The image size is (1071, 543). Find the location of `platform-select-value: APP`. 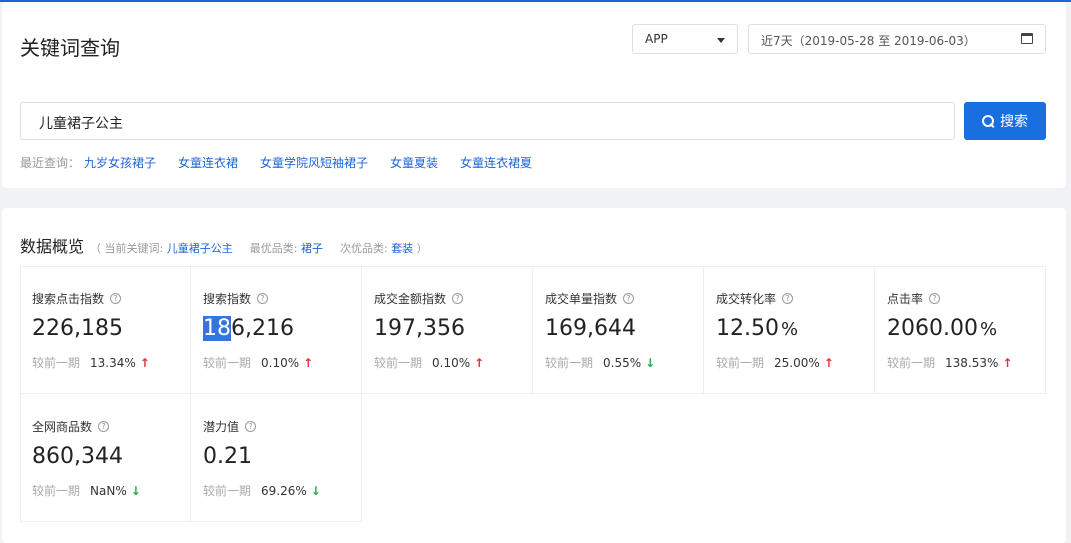

platform-select-value: APP is located at coordinates (656, 39).